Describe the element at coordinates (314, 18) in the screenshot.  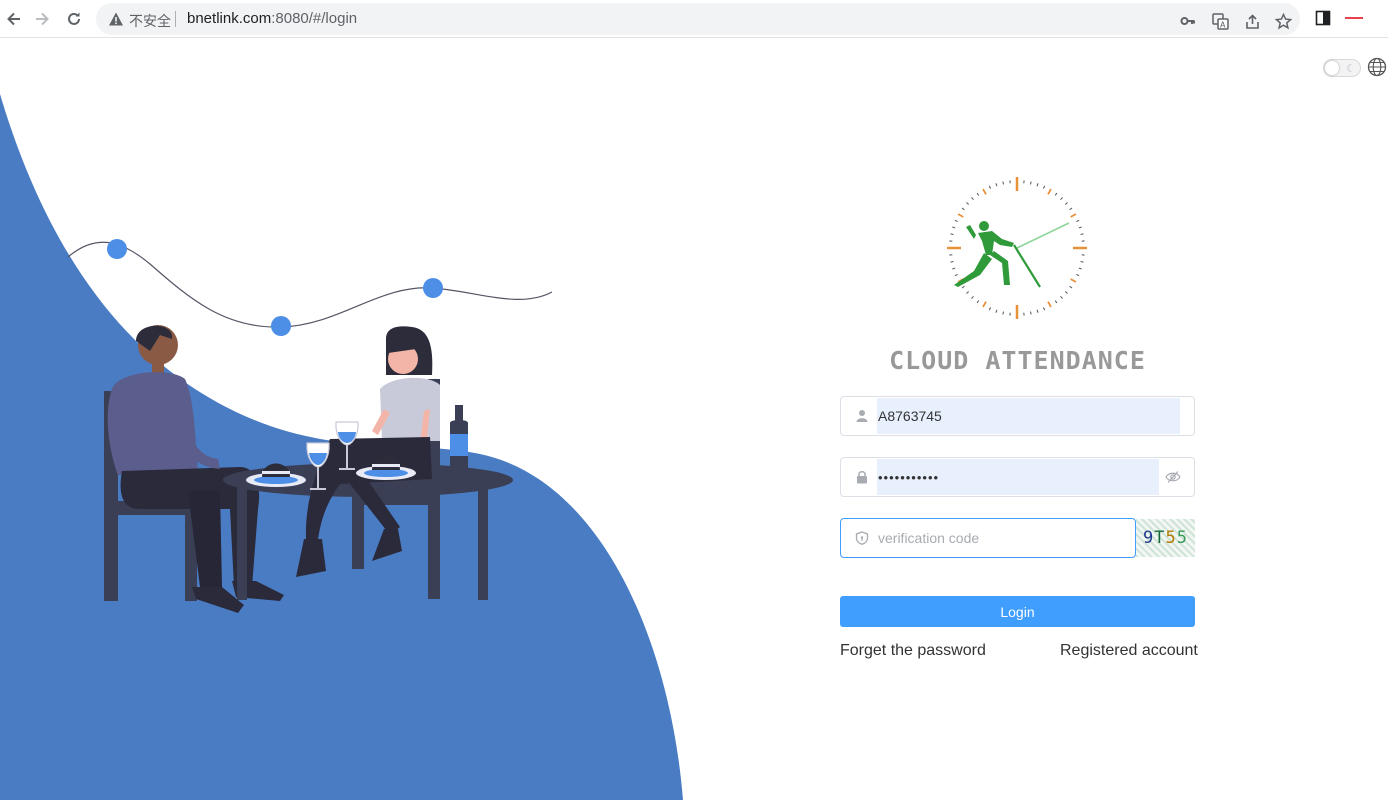
I see `url-path: :8080/#/login` at that location.